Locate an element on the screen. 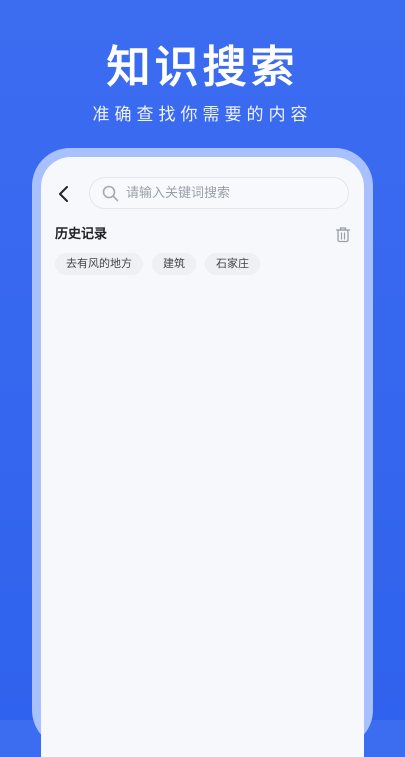 This screenshot has height=757, width=405. history-tag: 去有风的地方 is located at coordinates (99, 264).